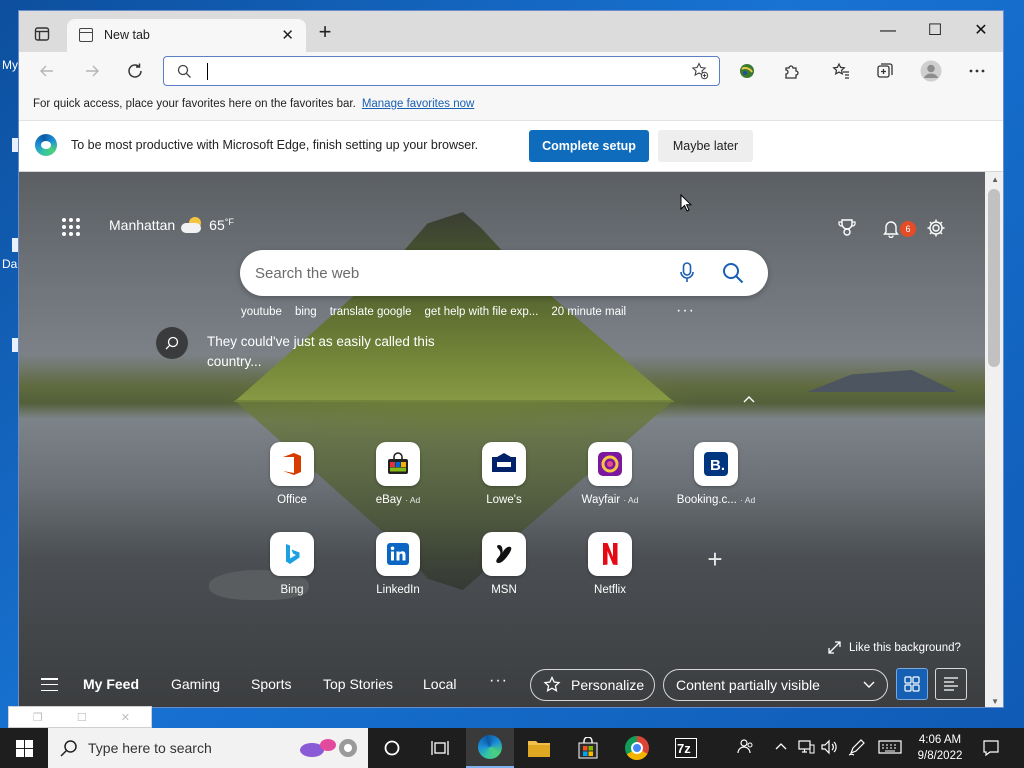  Describe the element at coordinates (398, 474) in the screenshot. I see `quick-link-tile: eBay · Ad` at that location.